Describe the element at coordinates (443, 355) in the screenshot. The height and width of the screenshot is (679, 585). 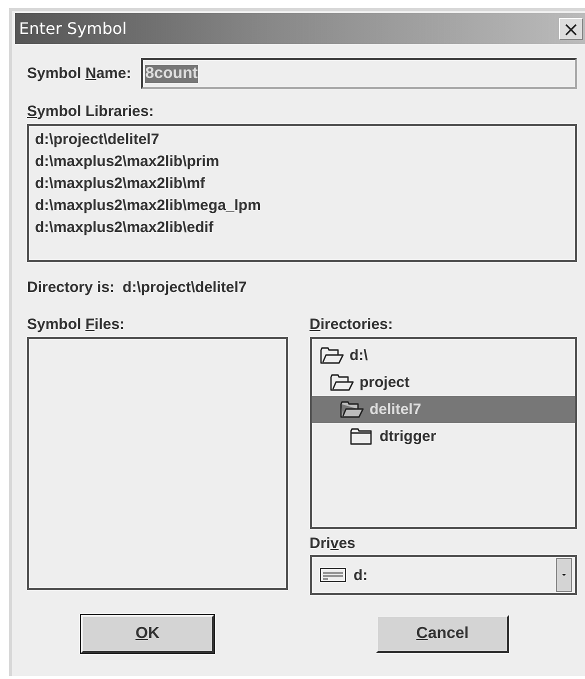
I see `directory-item: d:\` at that location.